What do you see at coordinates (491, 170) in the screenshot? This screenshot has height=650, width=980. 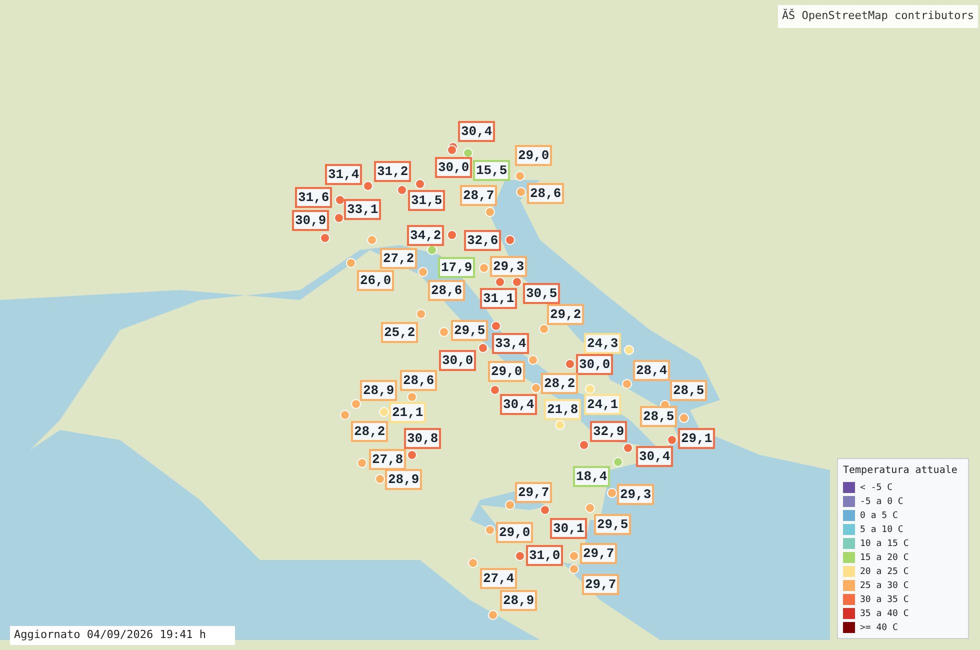 I see `temperature-label: 15,5` at bounding box center [491, 170].